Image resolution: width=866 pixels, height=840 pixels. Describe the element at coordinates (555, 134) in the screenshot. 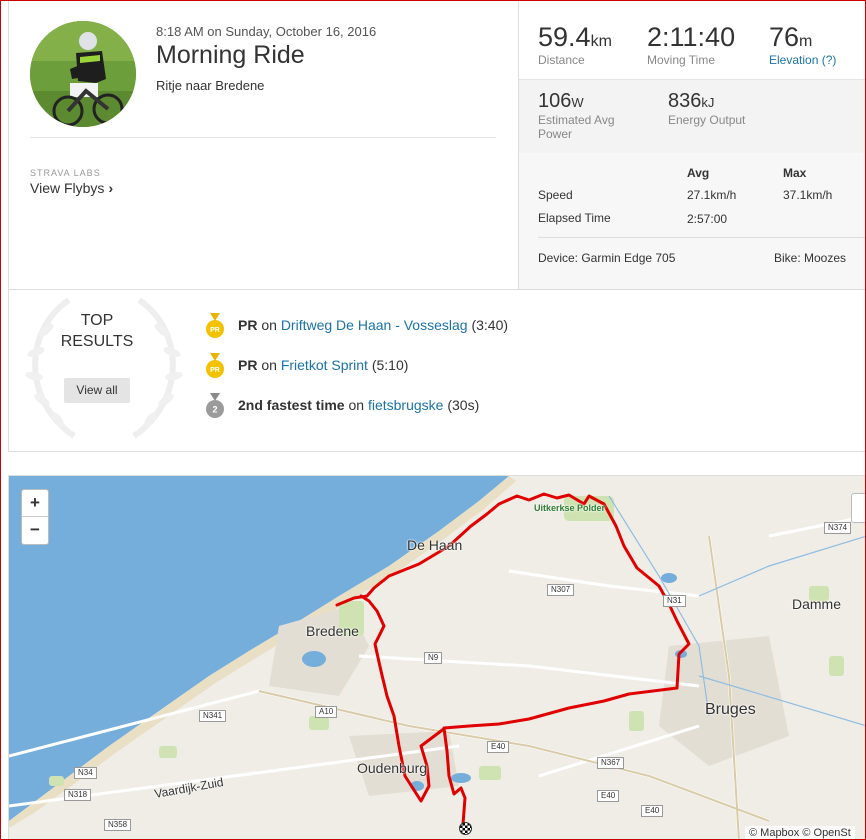

I see `power-label-line2: Power` at that location.